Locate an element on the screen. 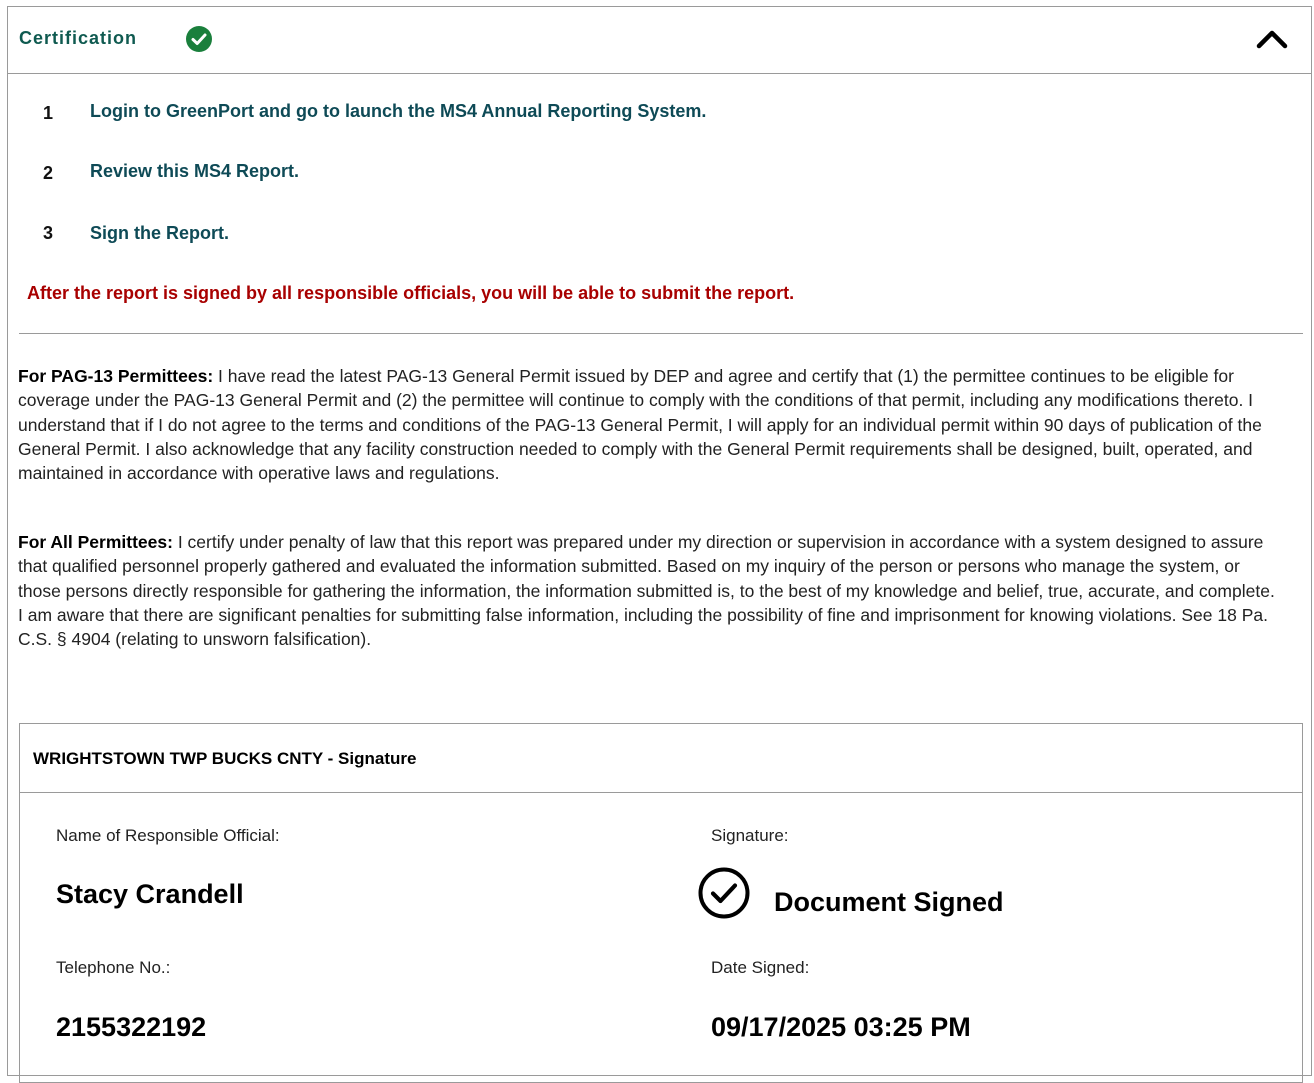  date-signed-value: 09/17/2025 03:25 PM is located at coordinates (841, 1027).